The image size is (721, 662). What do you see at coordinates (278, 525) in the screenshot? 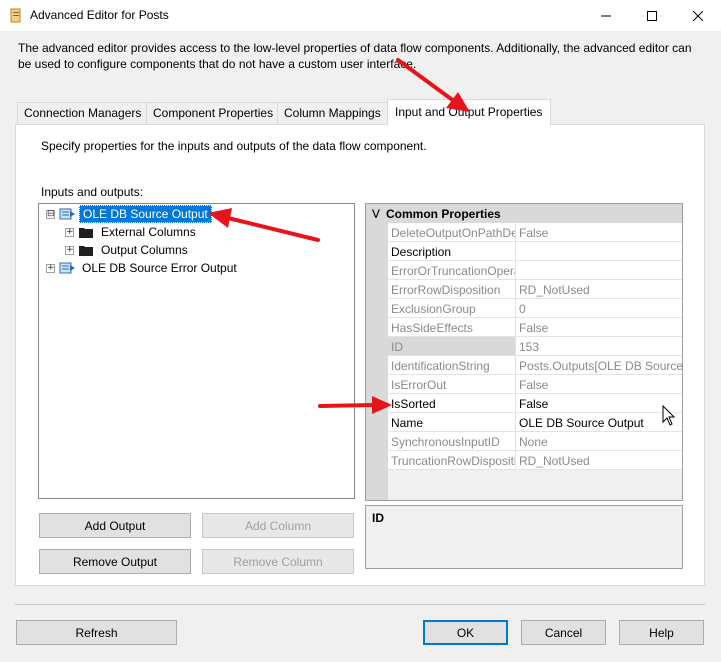
I see `add-column-button: Add Column` at bounding box center [278, 525].